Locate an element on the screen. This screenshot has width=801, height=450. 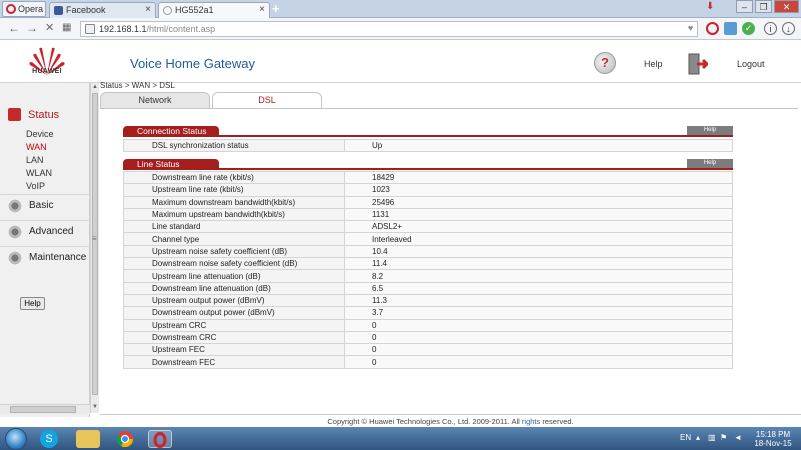
table-row: DSL synchronization status Up is located at coordinates (428, 145).